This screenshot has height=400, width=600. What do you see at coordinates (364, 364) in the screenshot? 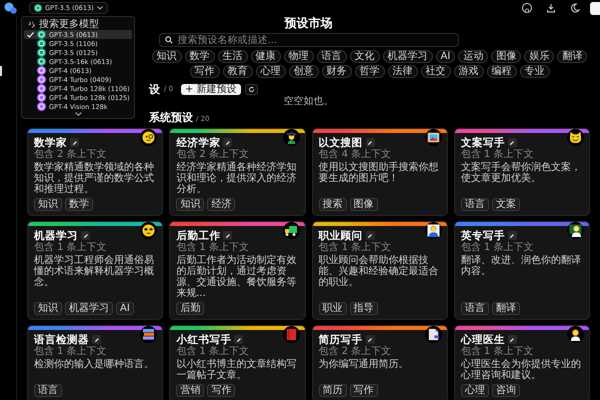
I see `card-description: 为你编写通用简历。` at bounding box center [364, 364].